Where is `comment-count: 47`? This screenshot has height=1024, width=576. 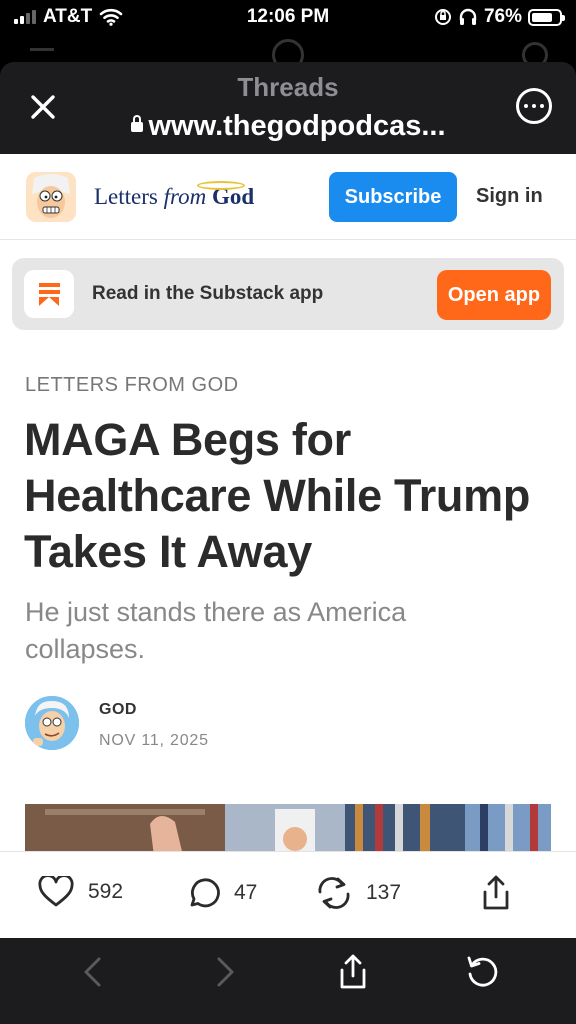
comment-count: 47 is located at coordinates (246, 892).